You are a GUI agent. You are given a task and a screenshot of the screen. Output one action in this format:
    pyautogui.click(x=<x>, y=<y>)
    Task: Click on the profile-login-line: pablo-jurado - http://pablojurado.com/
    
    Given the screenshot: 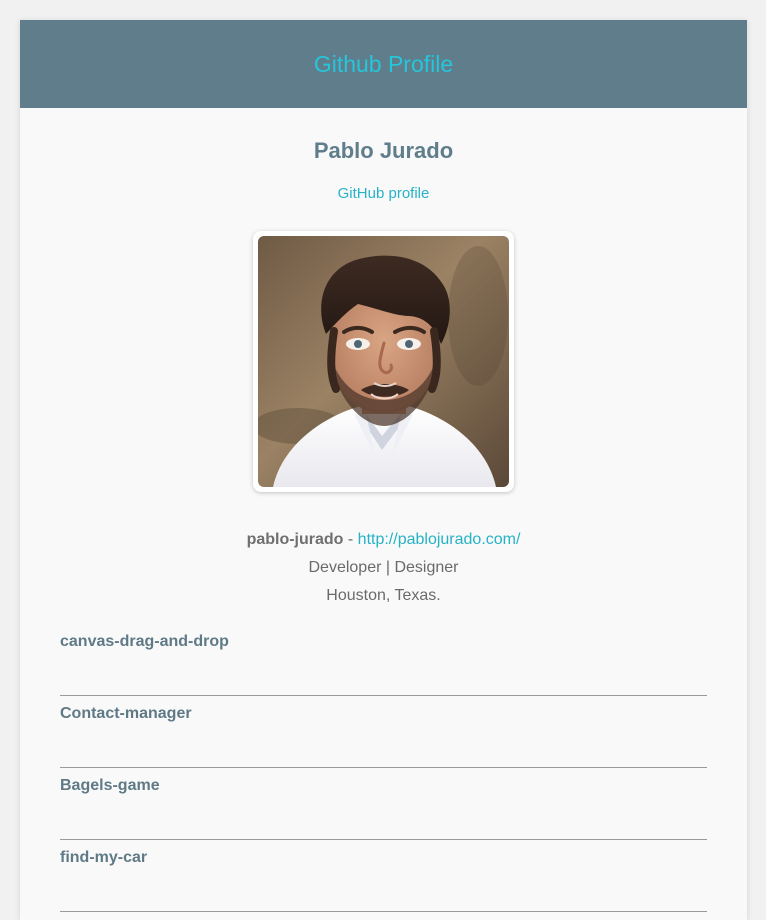 What is the action you would take?
    pyautogui.click(x=383, y=540)
    